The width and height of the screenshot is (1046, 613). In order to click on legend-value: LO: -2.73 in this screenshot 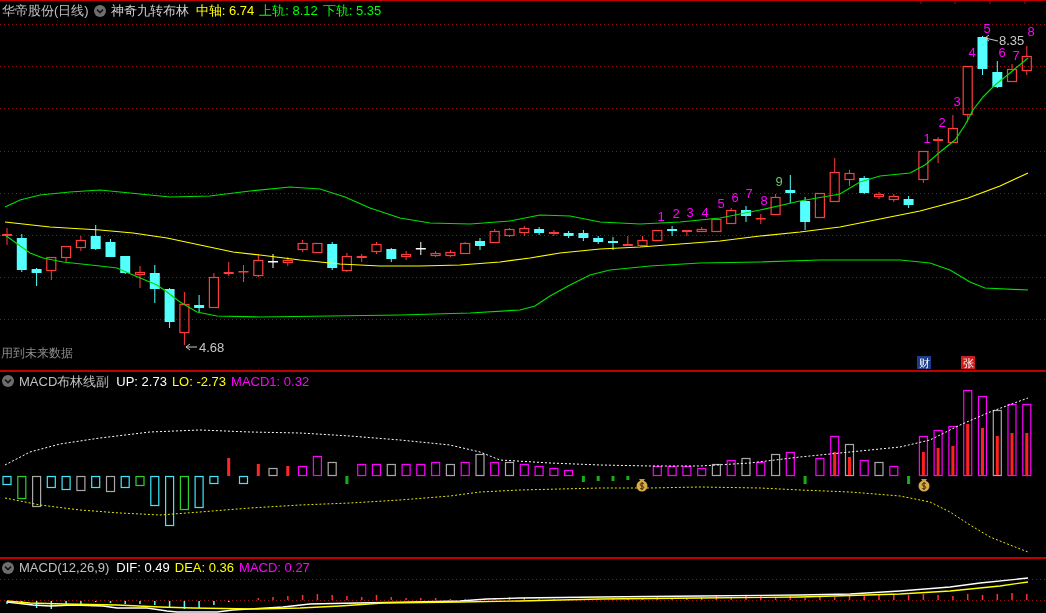, I will do `click(199, 381)`.